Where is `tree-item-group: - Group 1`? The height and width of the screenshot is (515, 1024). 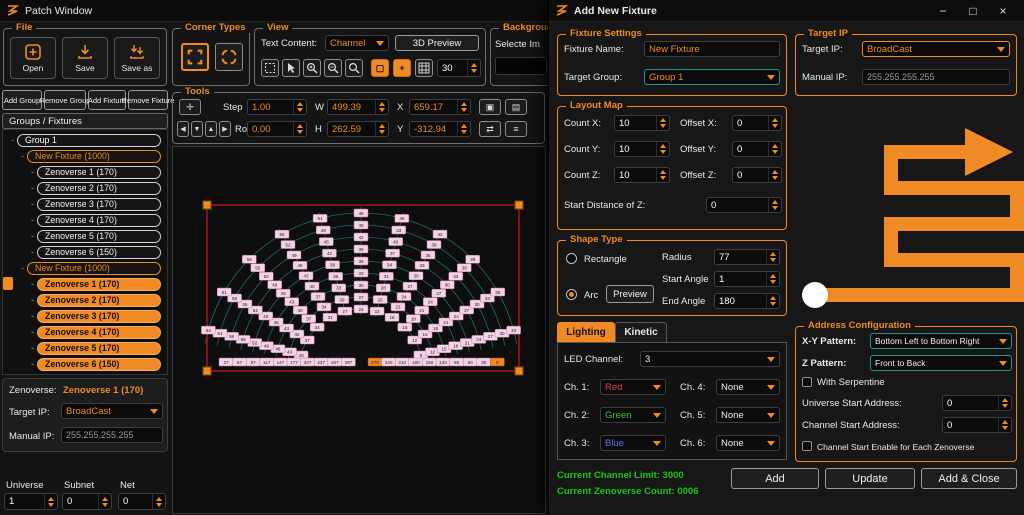 tree-item-group: - Group 1 is located at coordinates (87, 140).